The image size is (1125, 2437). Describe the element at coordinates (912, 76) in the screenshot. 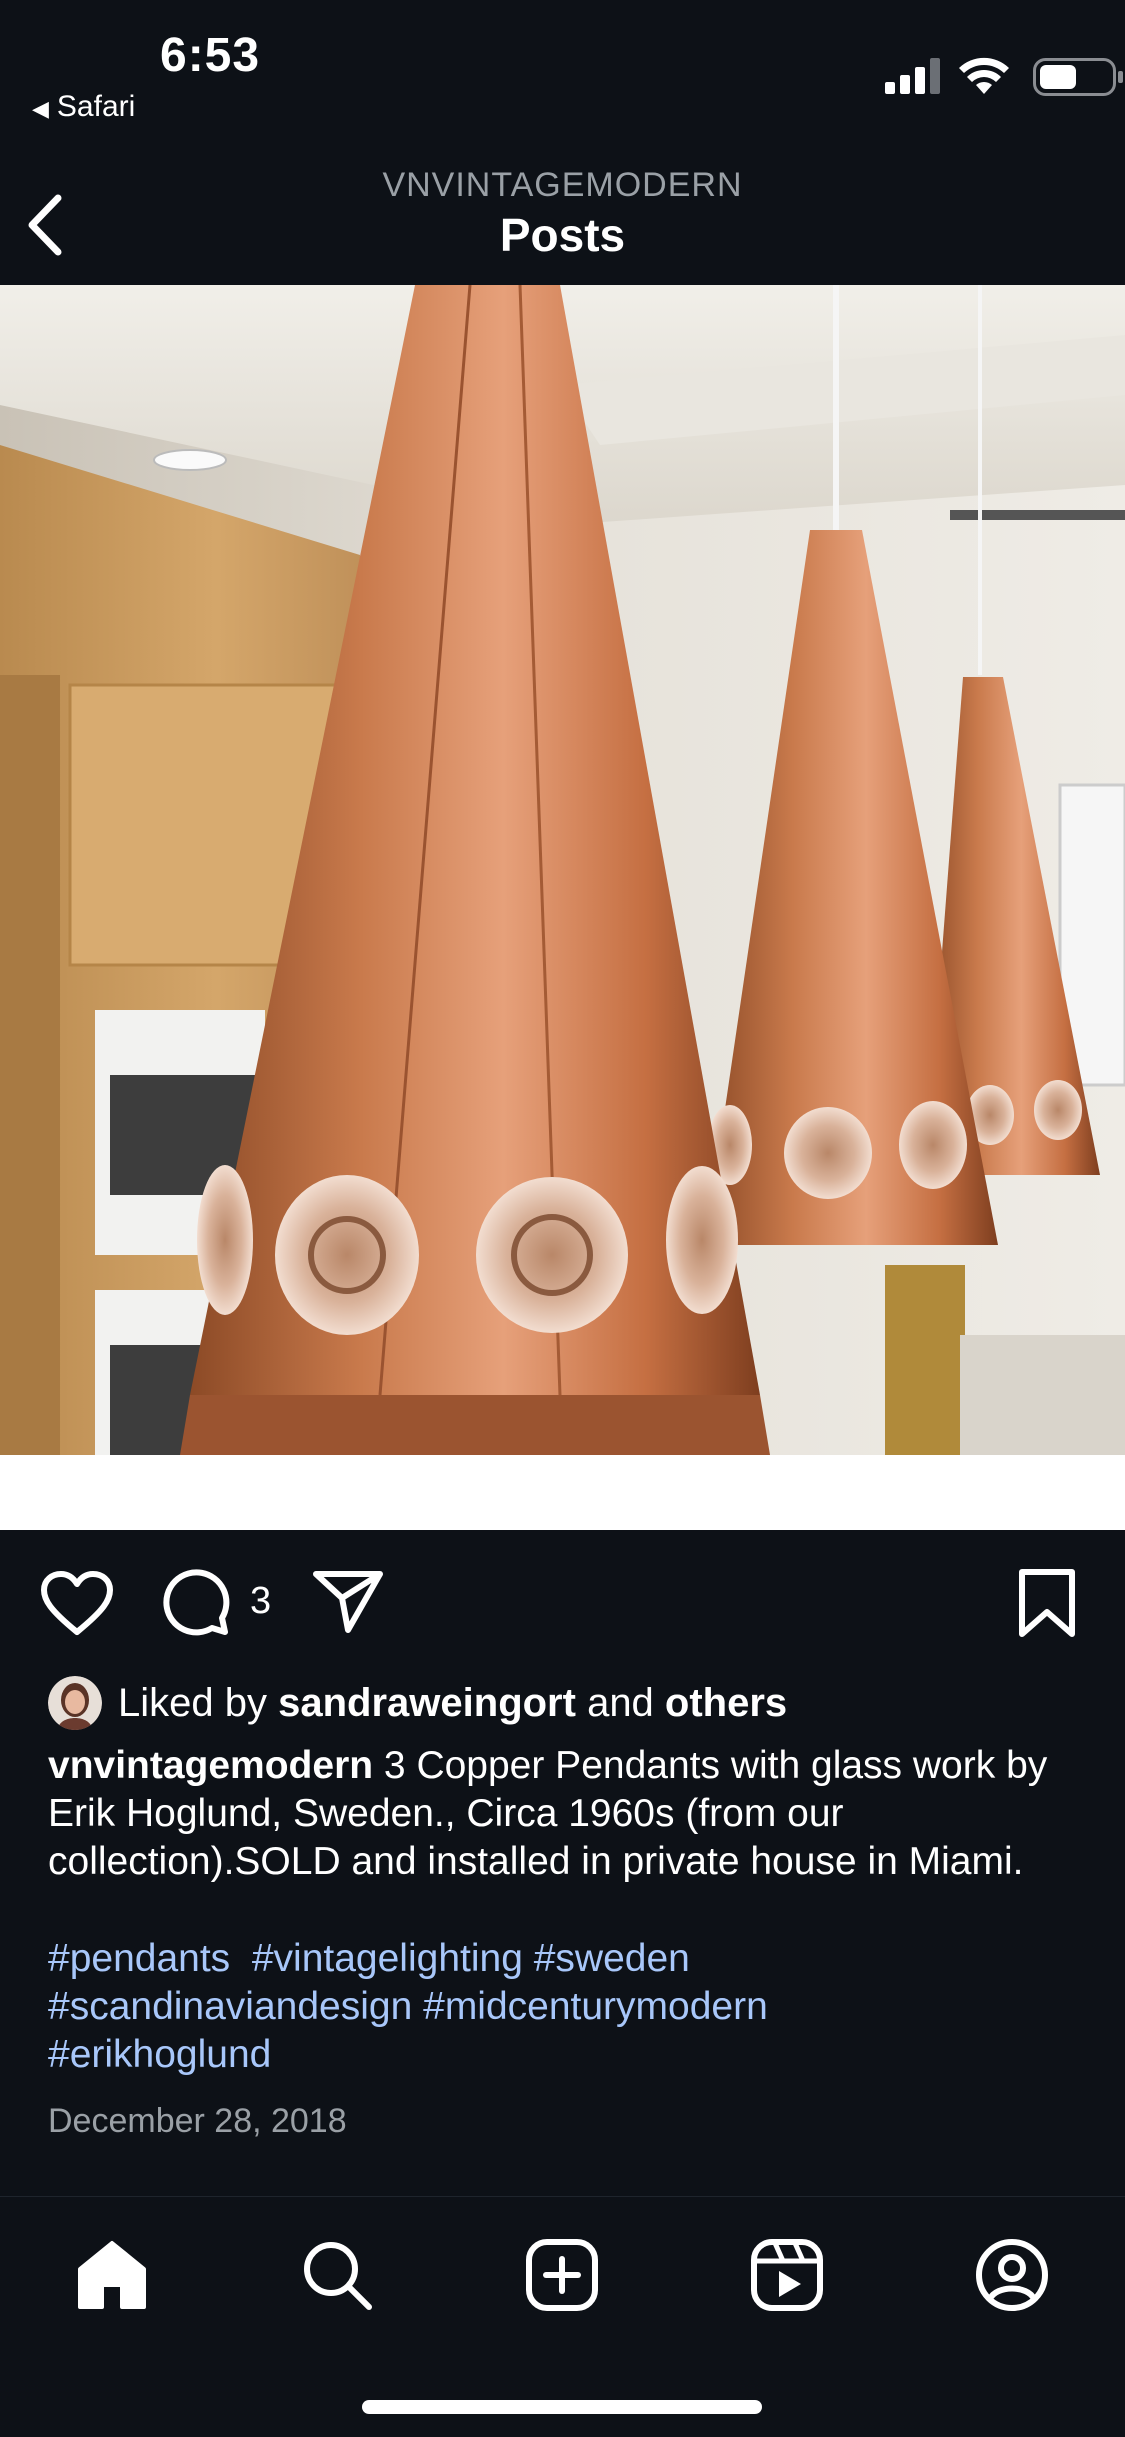

I see `signal-icon` at that location.